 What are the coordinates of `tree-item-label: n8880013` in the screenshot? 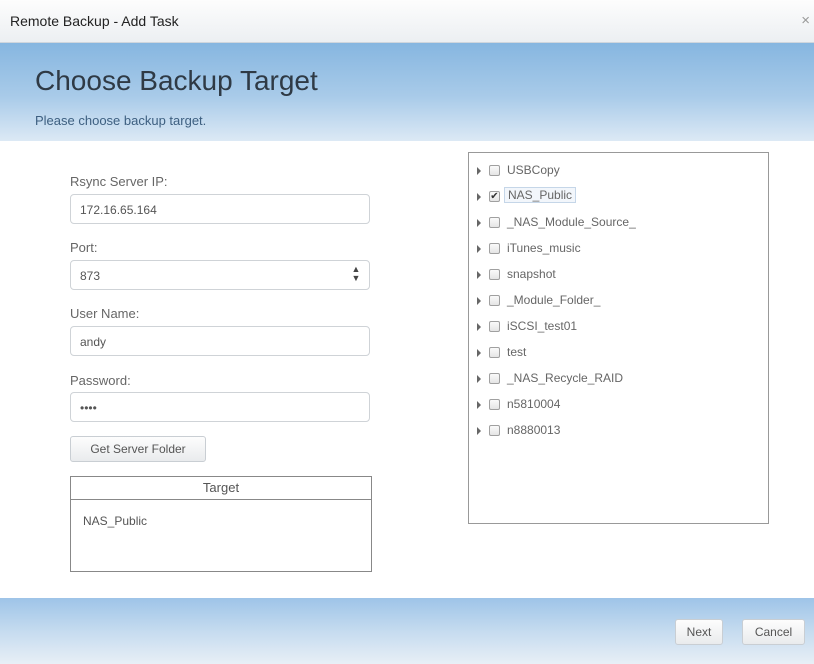 It's located at (534, 430).